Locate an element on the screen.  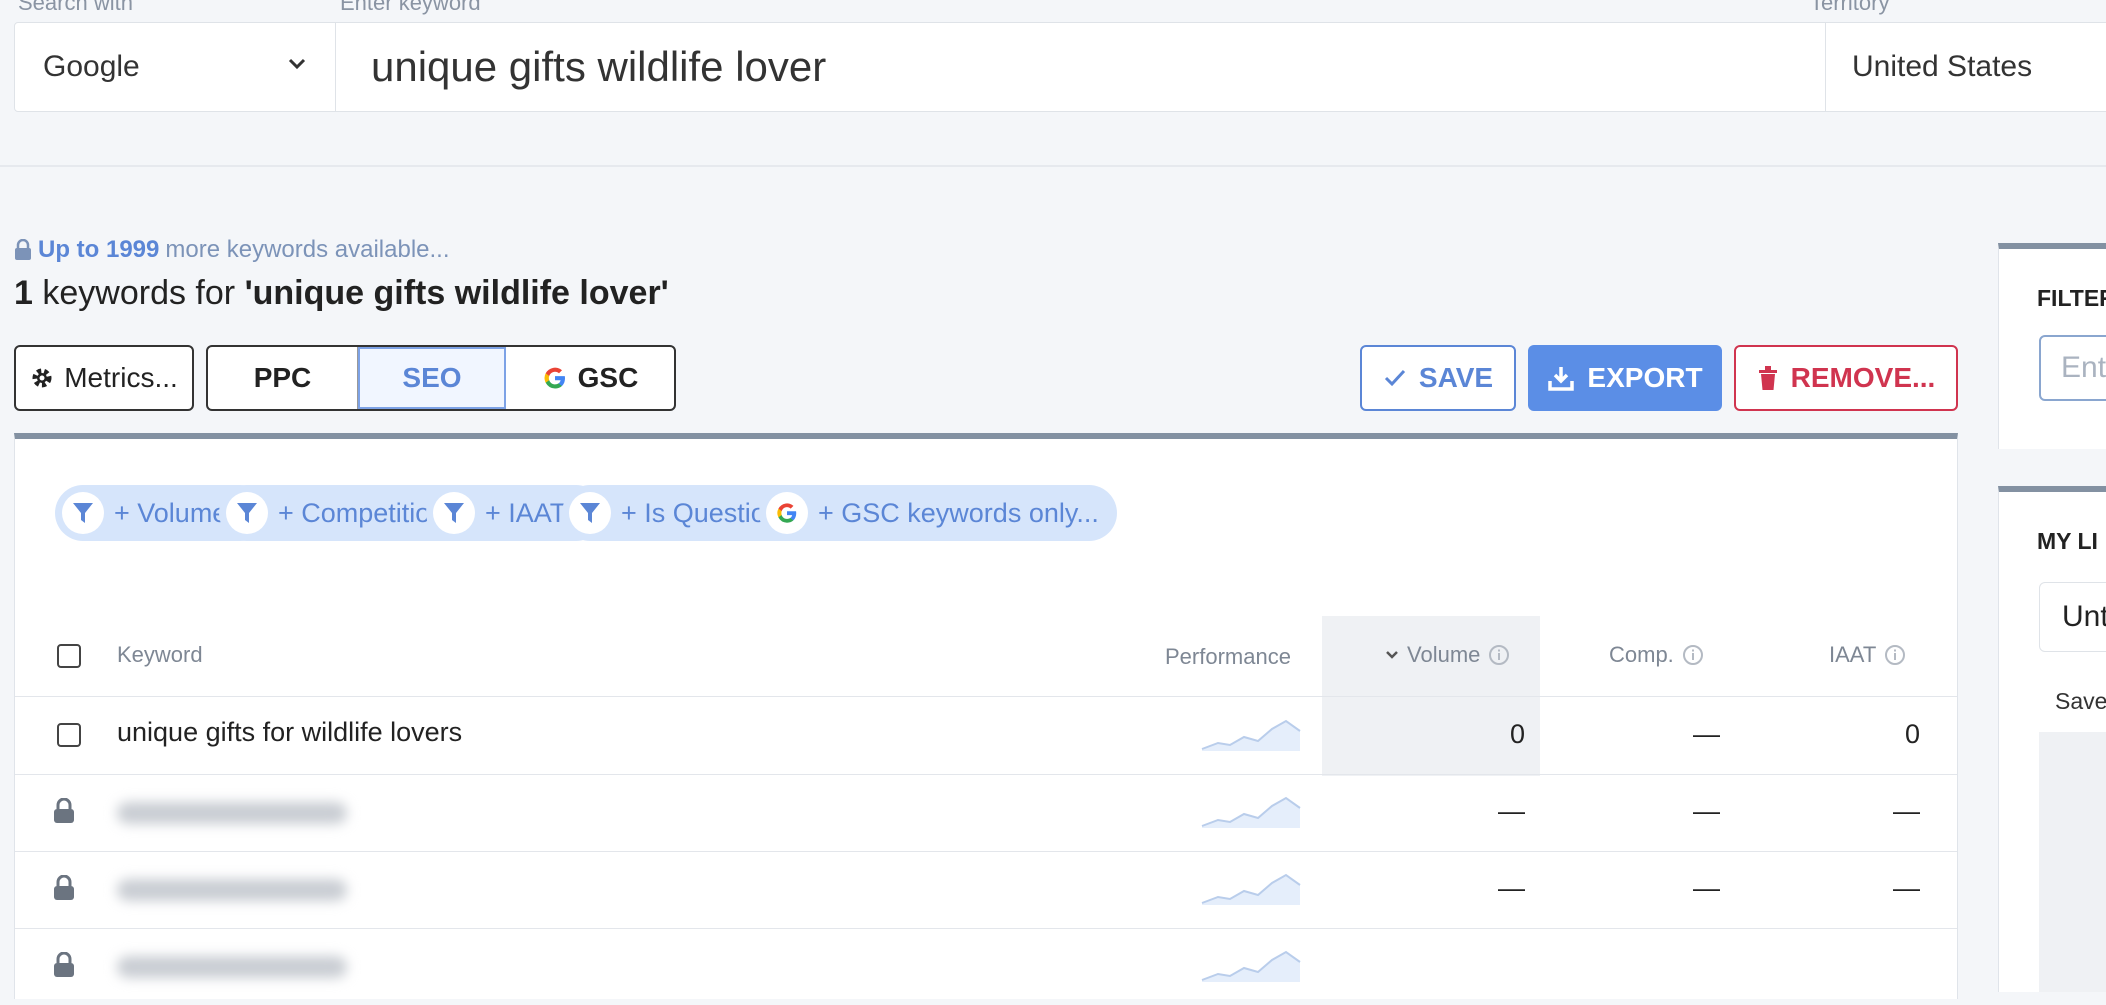
column-volume-label: Volume is located at coordinates (1444, 654).